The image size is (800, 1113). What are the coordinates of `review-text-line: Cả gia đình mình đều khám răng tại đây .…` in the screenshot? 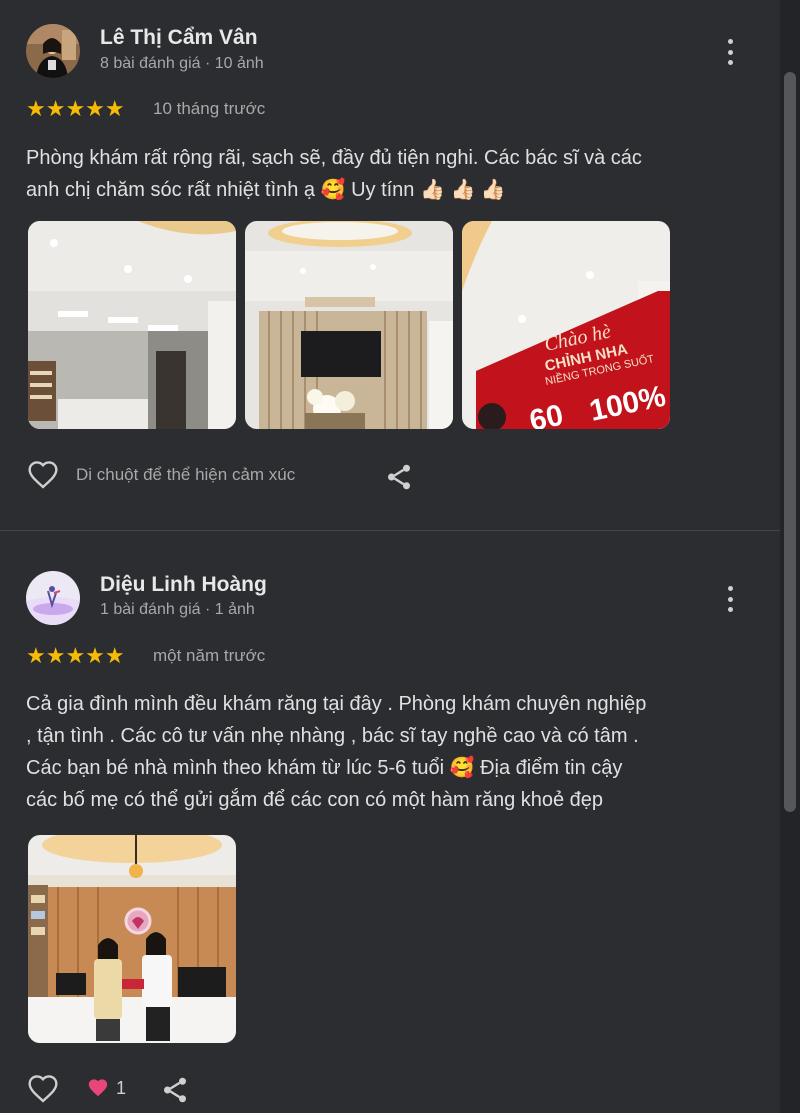 It's located at (336, 704).